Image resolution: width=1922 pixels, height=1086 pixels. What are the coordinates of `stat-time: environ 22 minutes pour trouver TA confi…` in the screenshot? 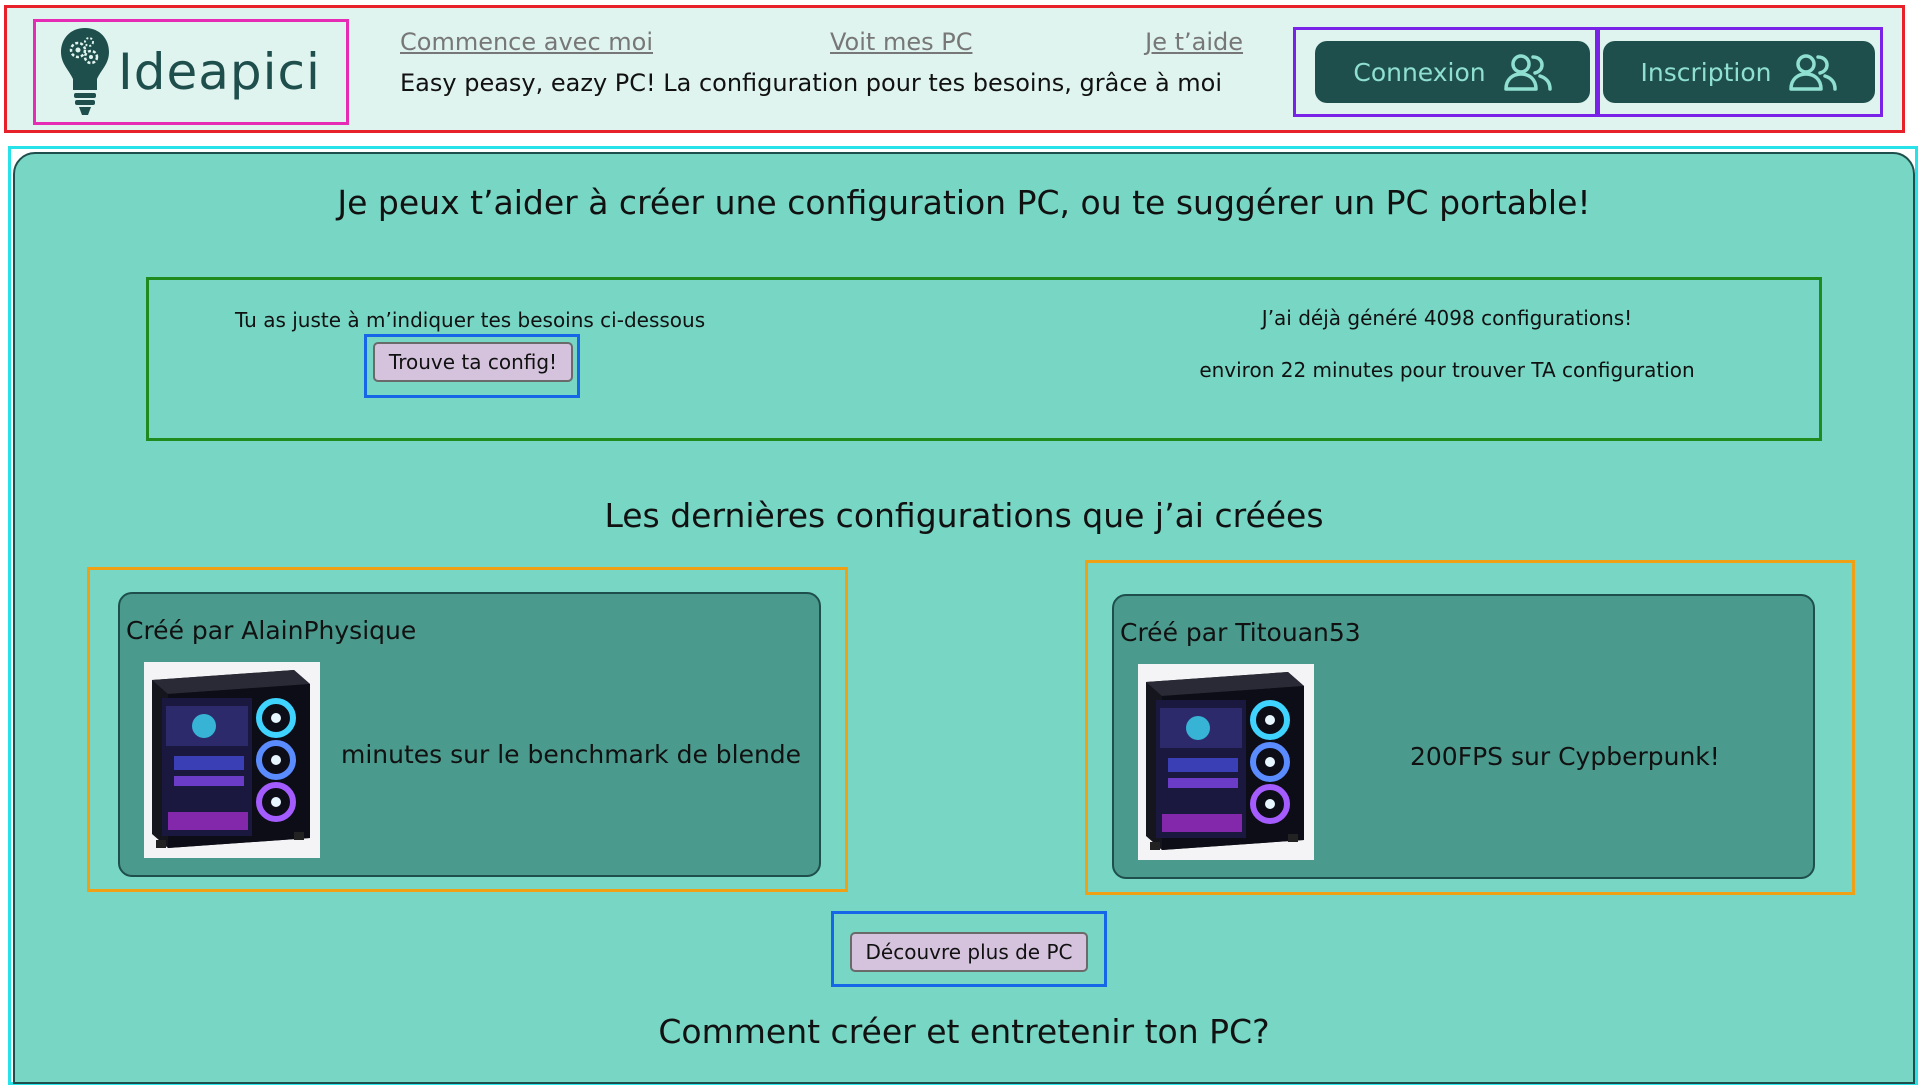 It's located at (1447, 370).